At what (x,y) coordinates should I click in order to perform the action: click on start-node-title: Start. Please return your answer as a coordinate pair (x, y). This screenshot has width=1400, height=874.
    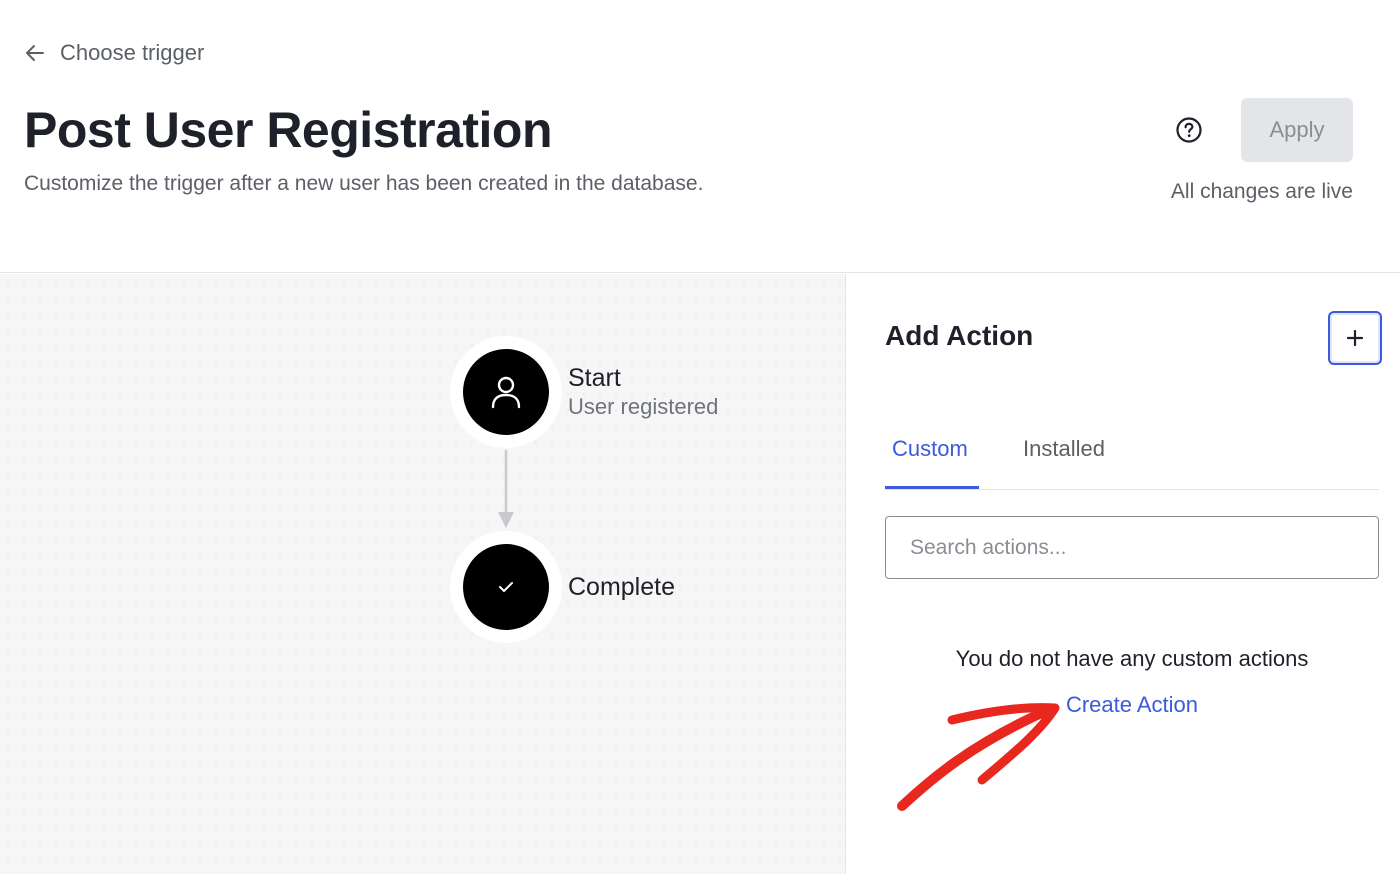
    Looking at the image, I should click on (594, 378).